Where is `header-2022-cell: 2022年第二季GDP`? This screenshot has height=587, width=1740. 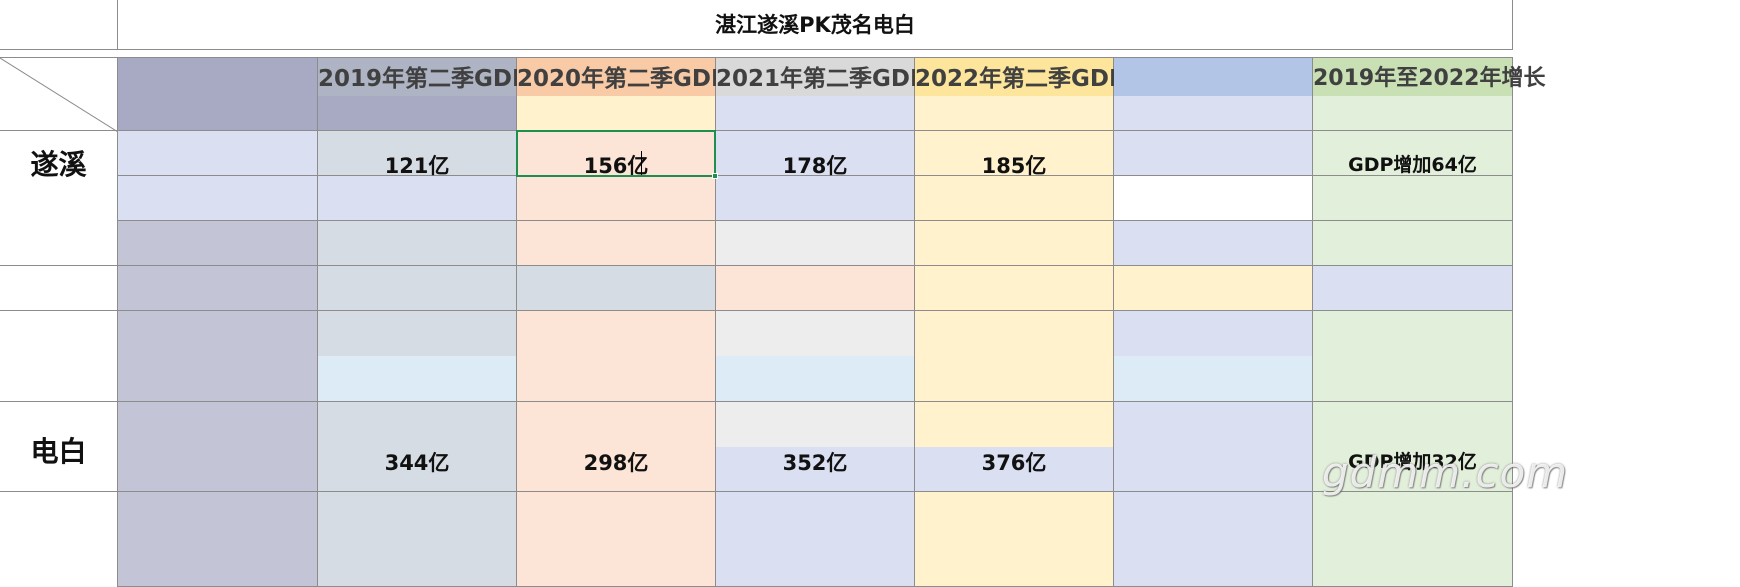
header-2022-cell: 2022年第二季GDP is located at coordinates (1020, 94).